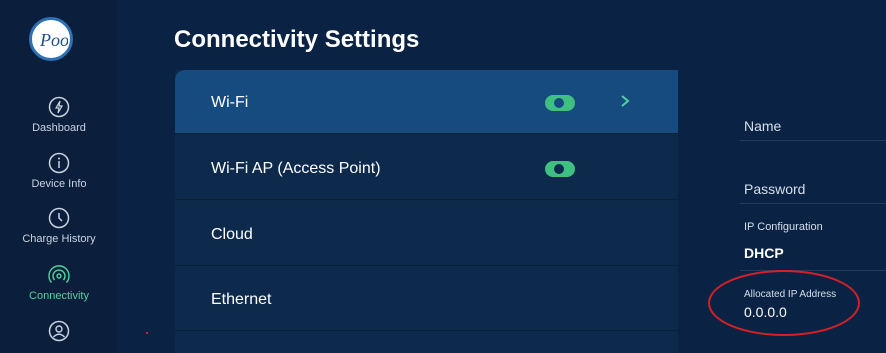 The width and height of the screenshot is (886, 353). I want to click on sidebar-item-dashboard: Dashboard, so click(59, 115).